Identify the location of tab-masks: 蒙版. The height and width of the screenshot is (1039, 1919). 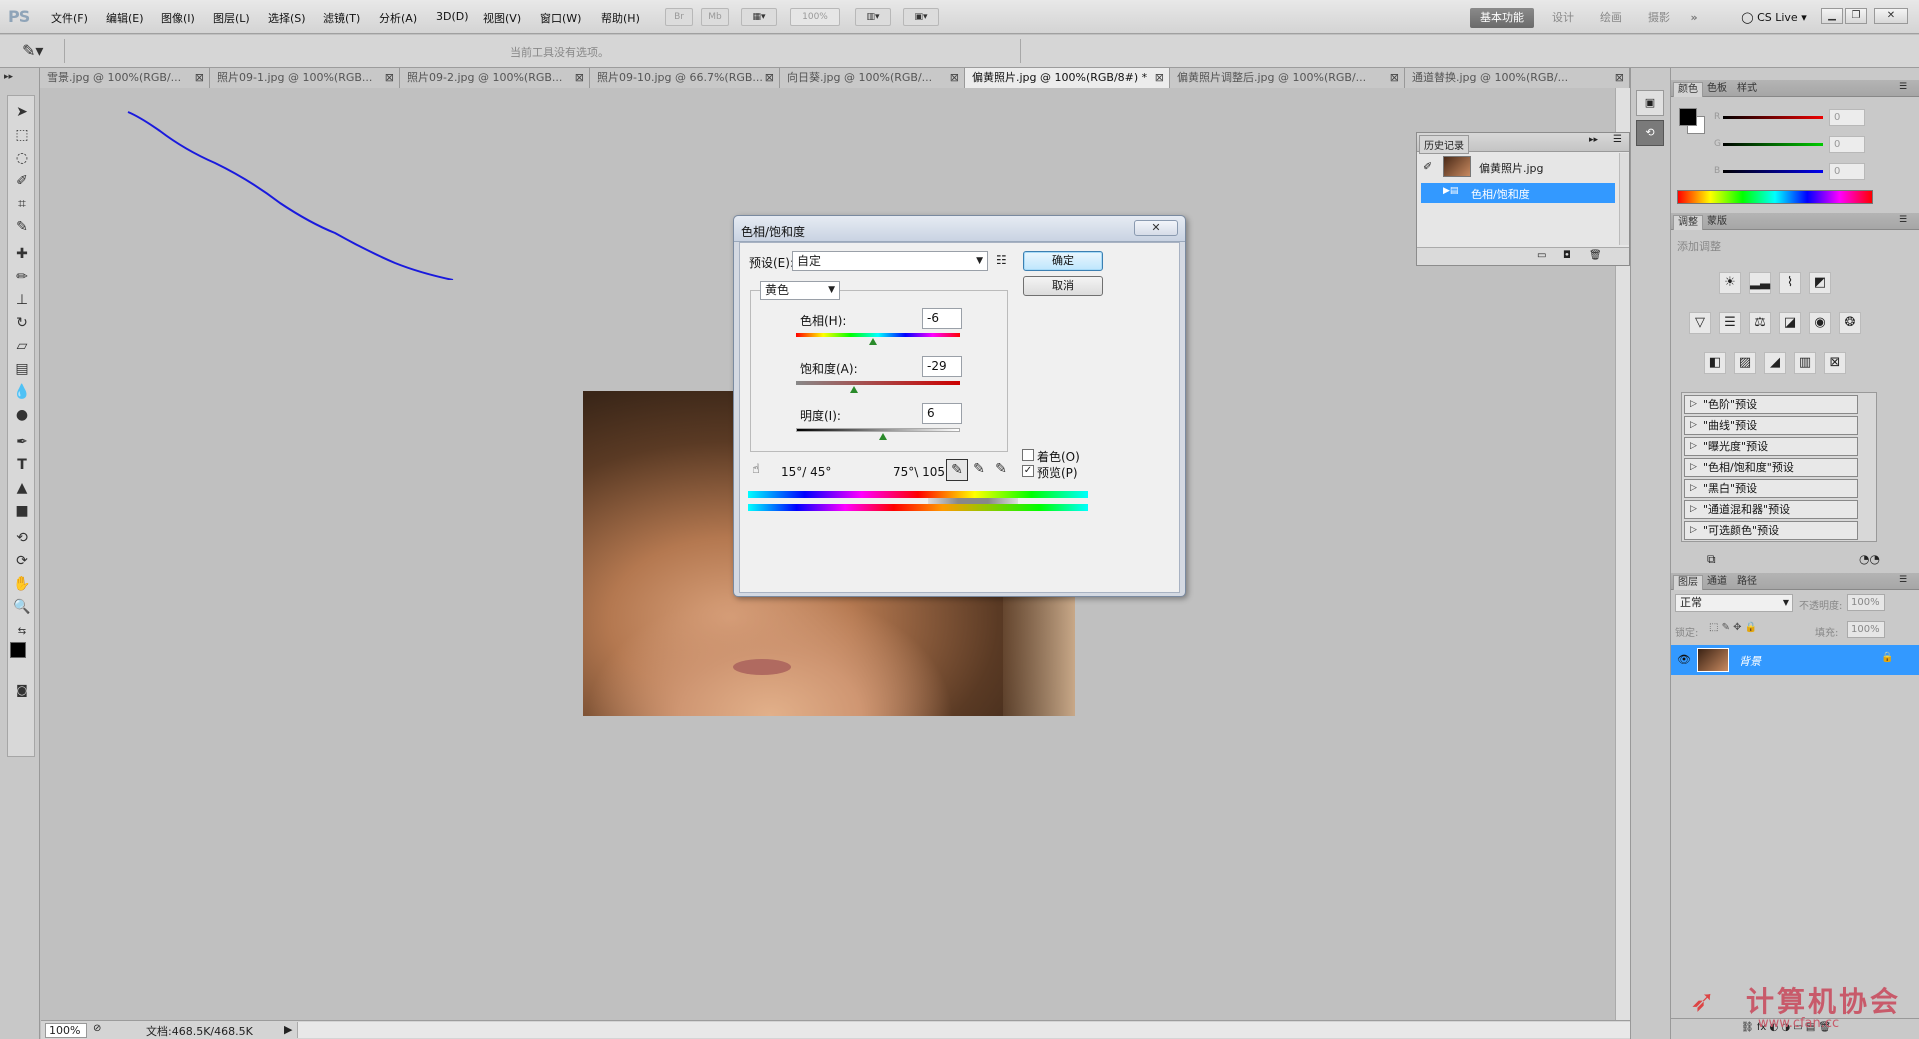
(1717, 222).